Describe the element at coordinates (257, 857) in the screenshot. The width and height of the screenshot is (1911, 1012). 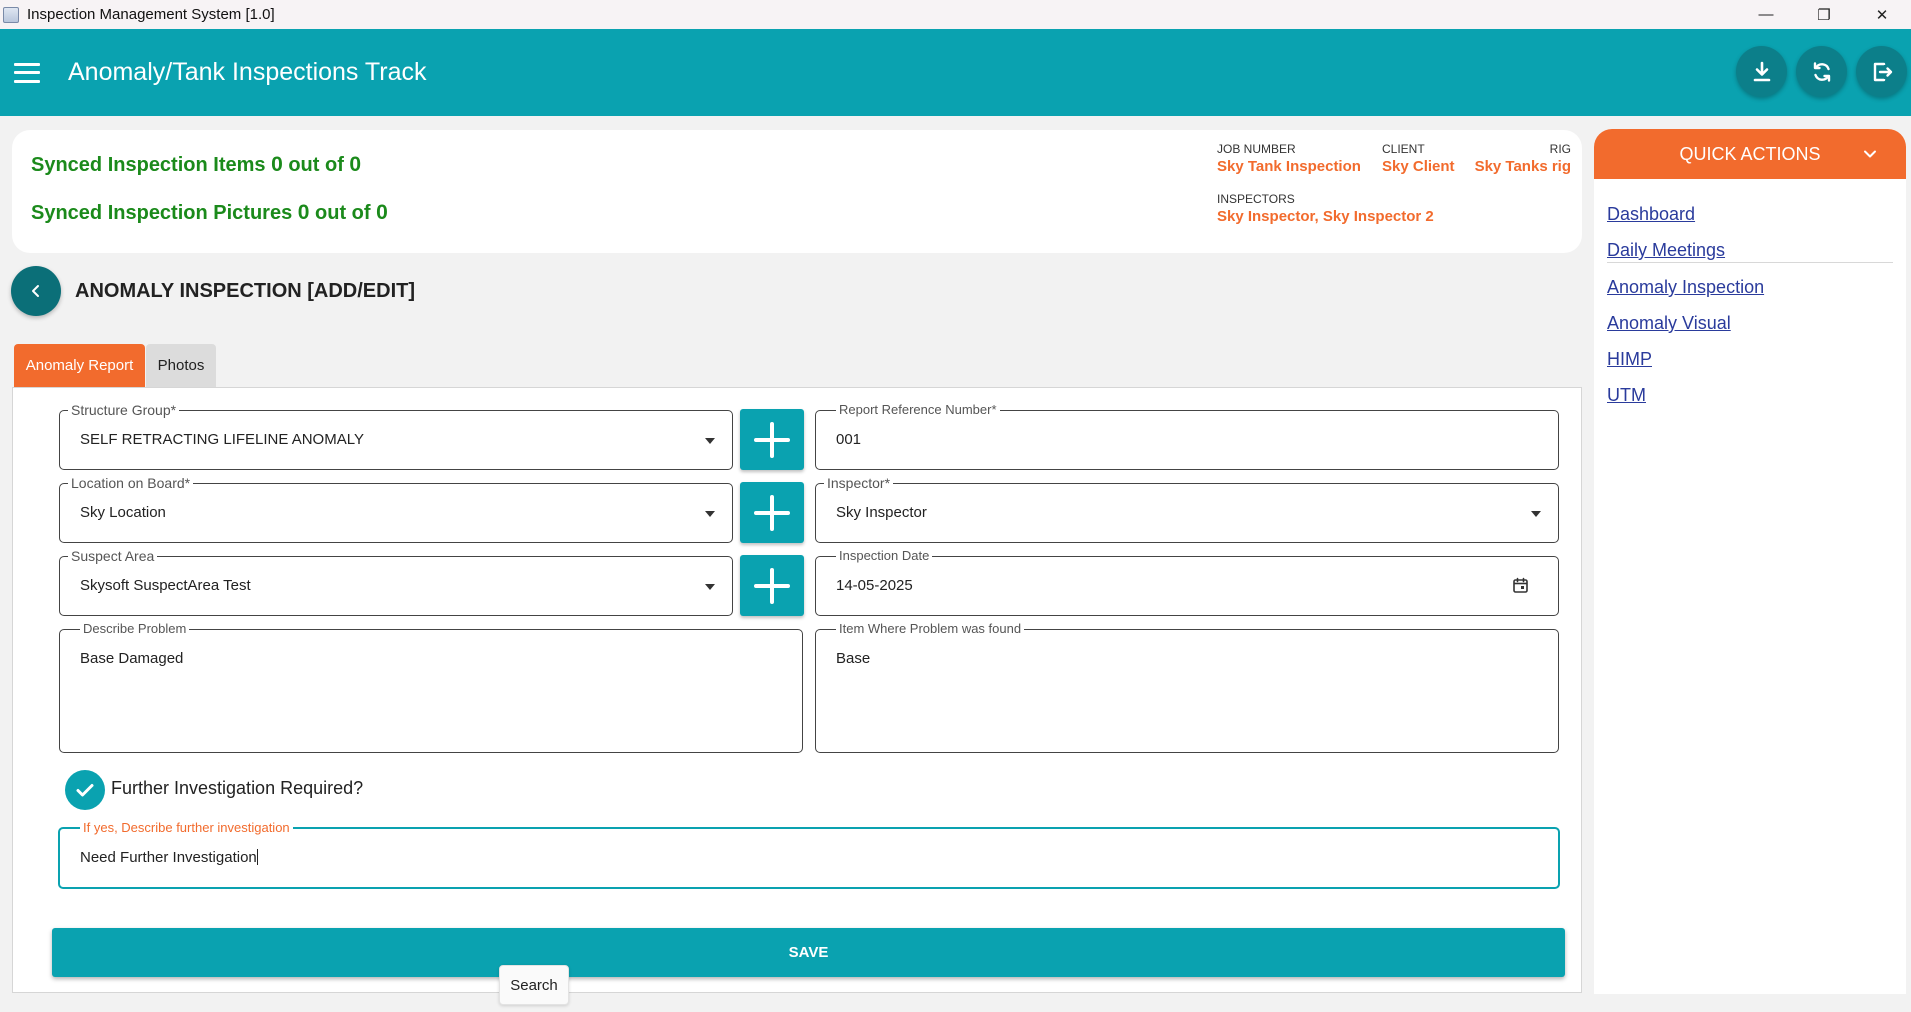
I see `text-cursor` at that location.